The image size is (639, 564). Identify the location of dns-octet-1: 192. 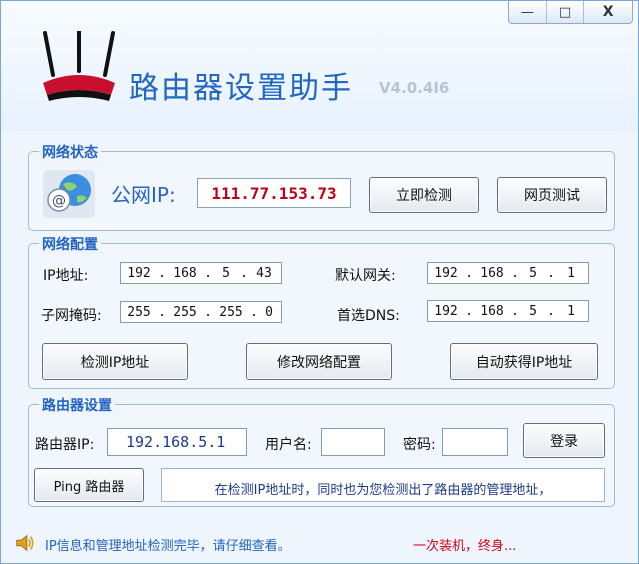
(446, 311).